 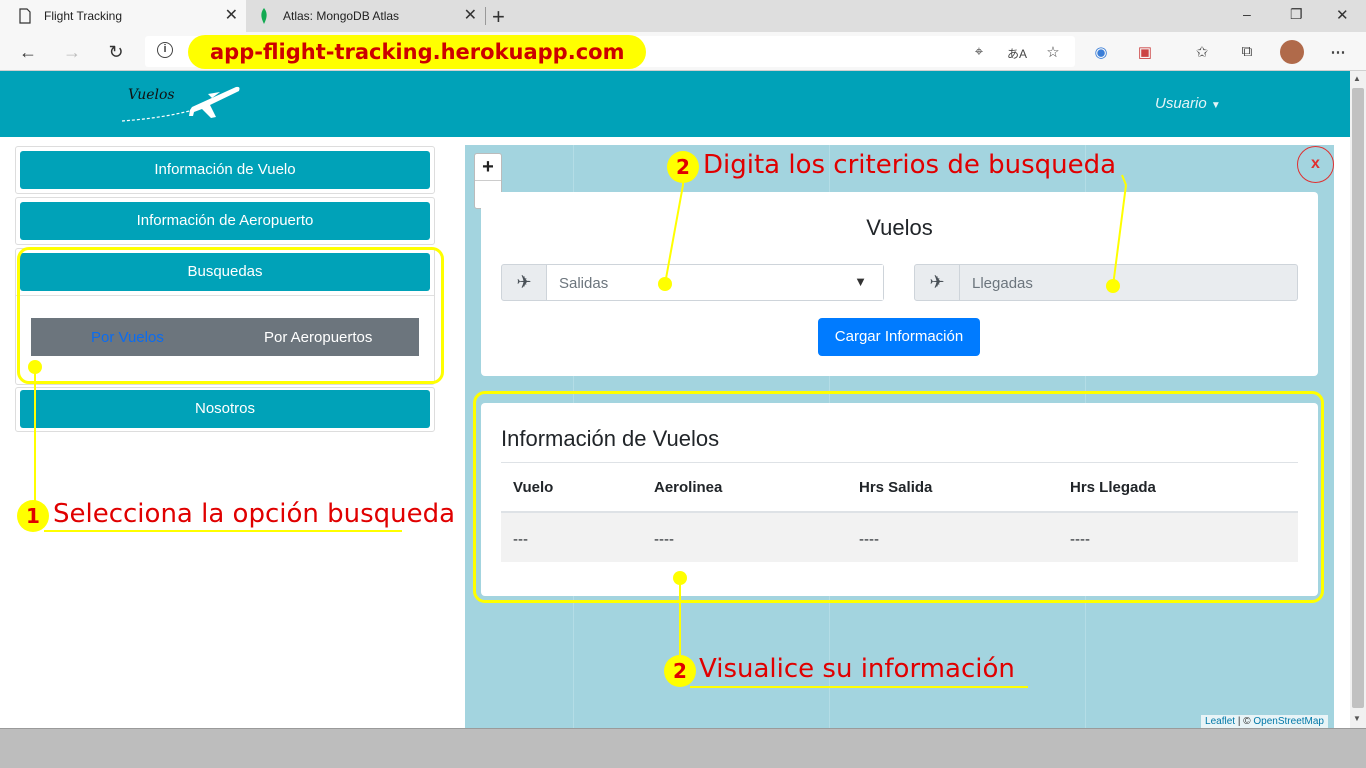 What do you see at coordinates (1357, 718) in the screenshot?
I see `scroll-down-icon: ▼` at bounding box center [1357, 718].